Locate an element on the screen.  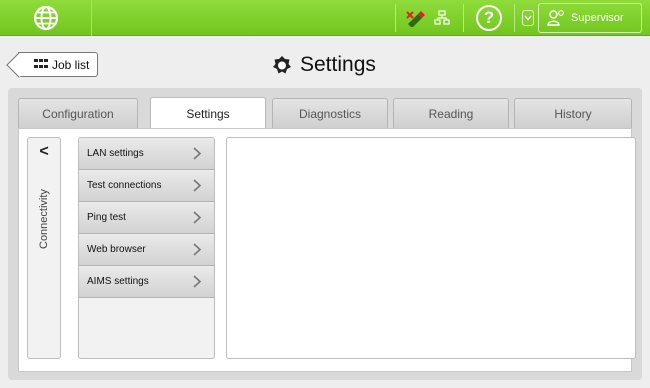
sidebar-back-button: < is located at coordinates (44, 152).